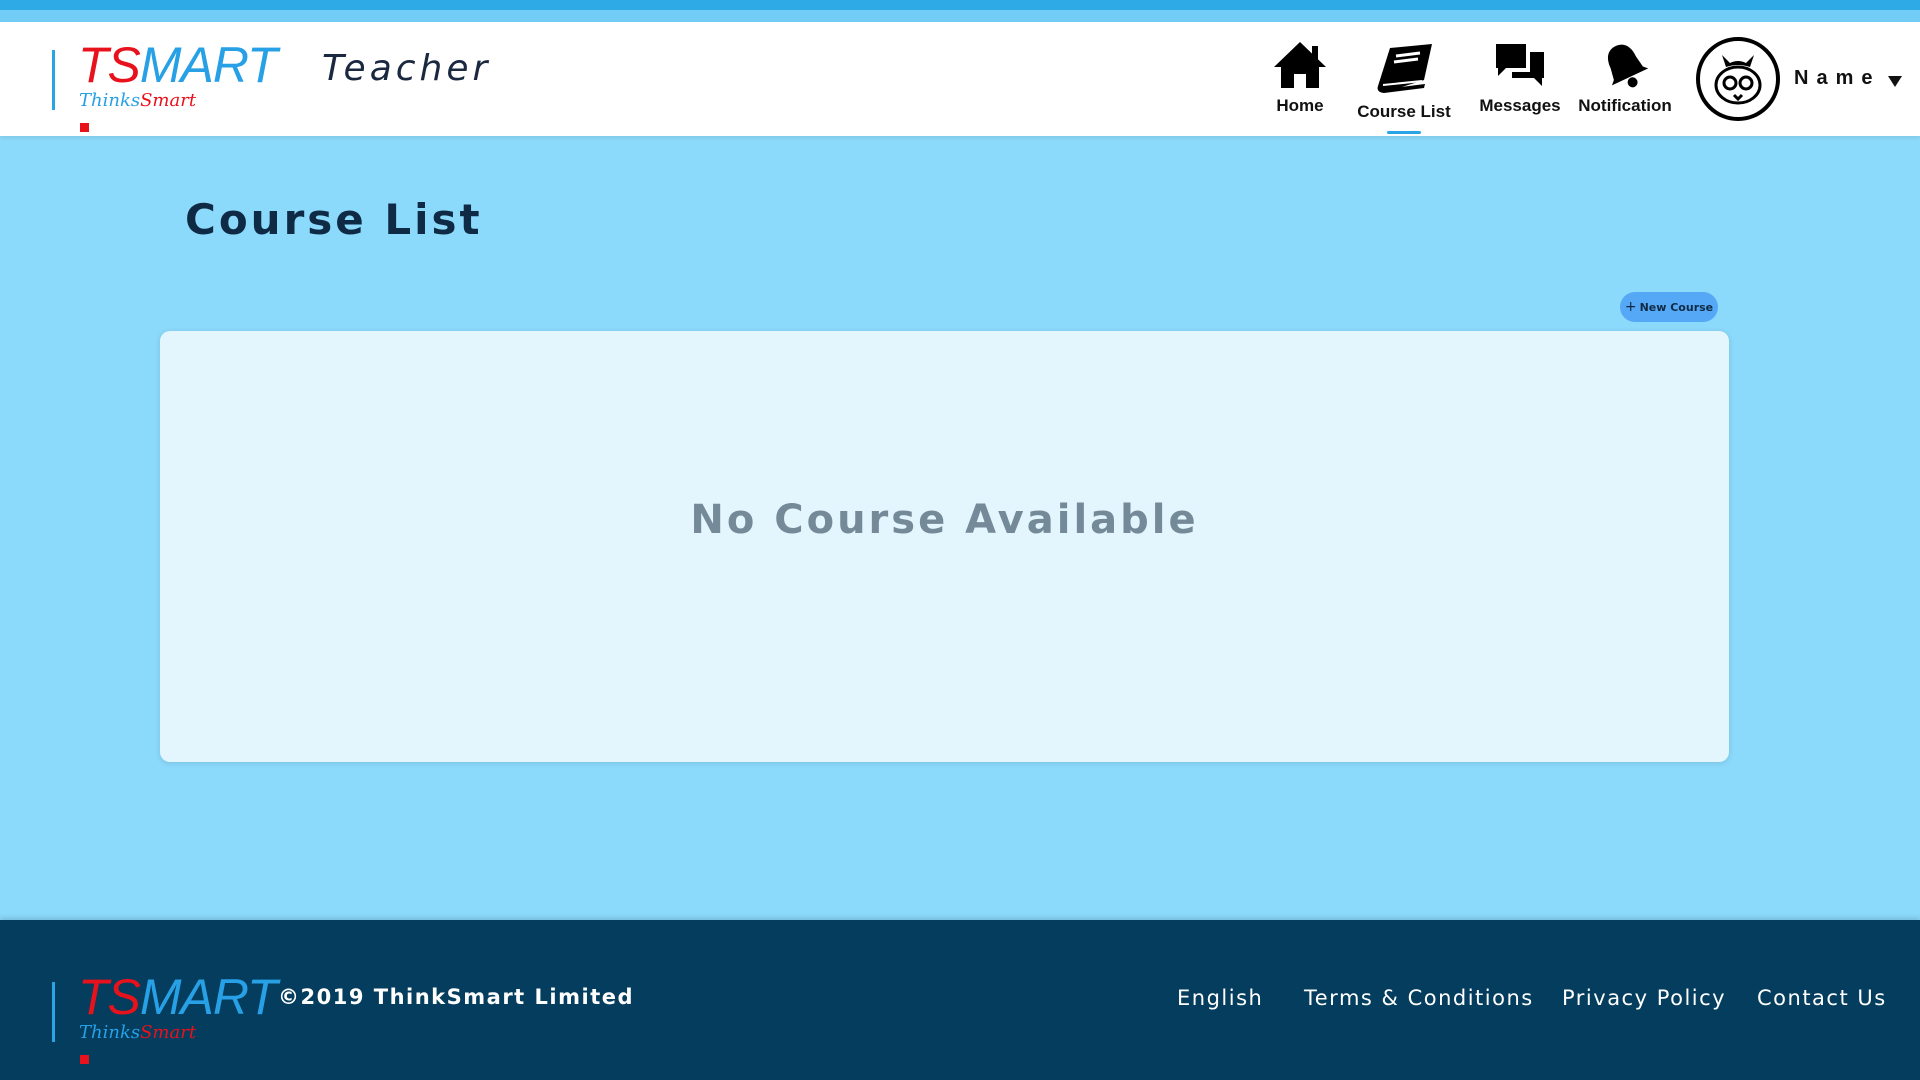  I want to click on privacy-link: Privacy Policy, so click(1644, 998).